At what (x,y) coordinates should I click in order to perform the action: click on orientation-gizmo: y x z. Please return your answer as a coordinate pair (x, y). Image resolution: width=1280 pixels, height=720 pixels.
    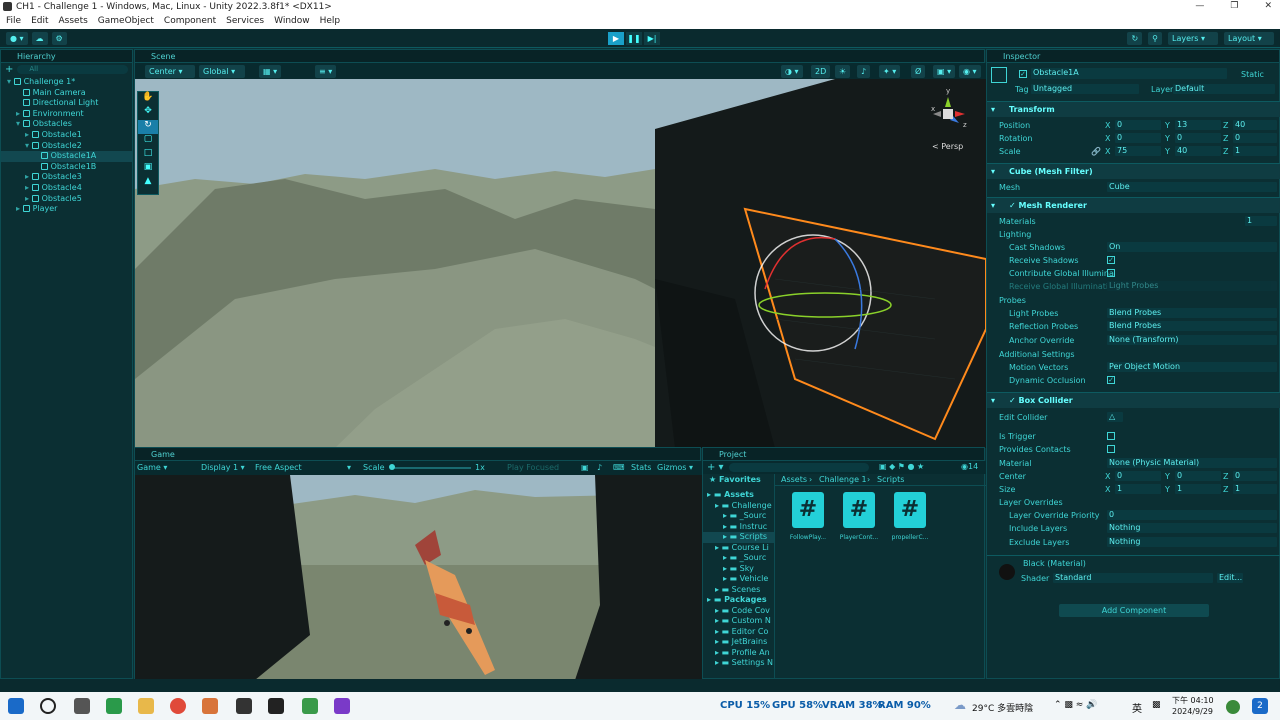
    Looking at the image, I should click on (948, 113).